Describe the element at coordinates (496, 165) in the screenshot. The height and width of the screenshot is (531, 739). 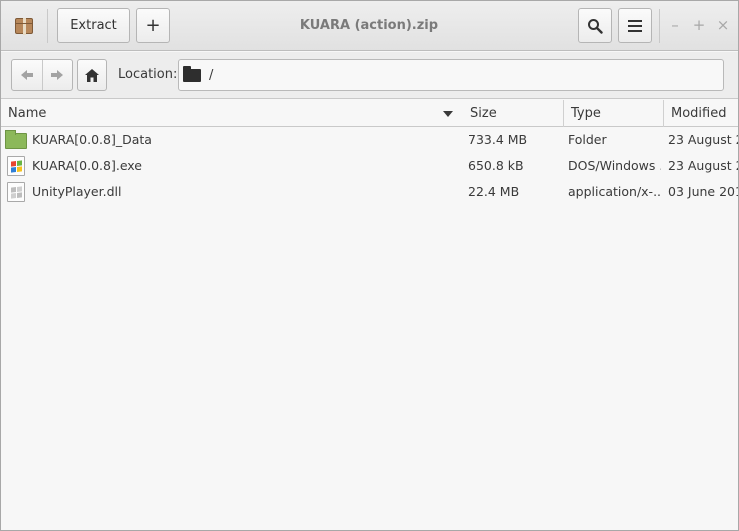
I see `file-size: 650.8 kB` at that location.